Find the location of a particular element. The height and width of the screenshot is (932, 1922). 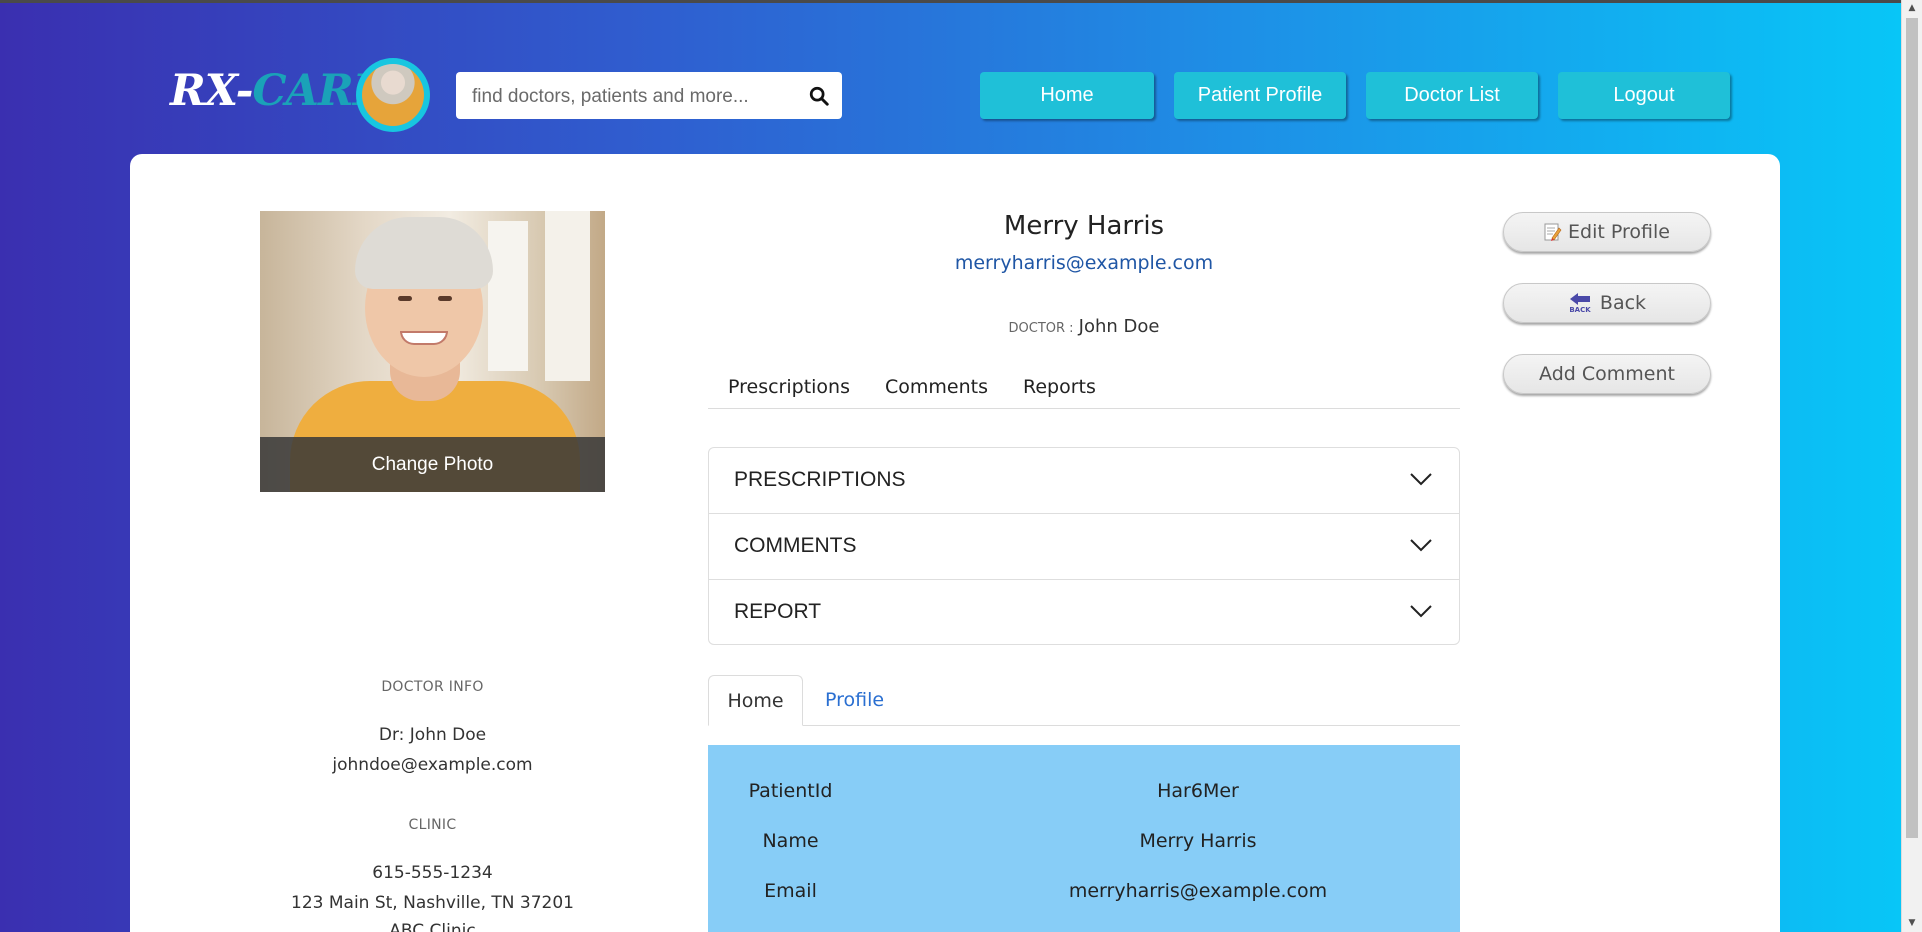

detail-key: Email is located at coordinates (790, 891).